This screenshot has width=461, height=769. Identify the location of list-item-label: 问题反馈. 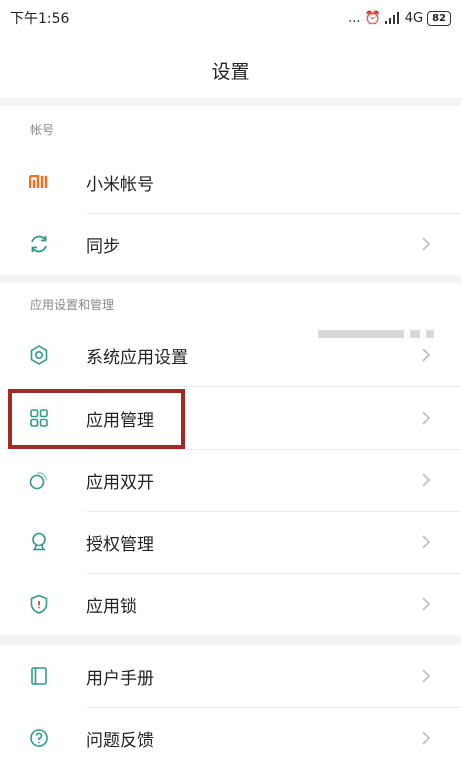
(120, 740).